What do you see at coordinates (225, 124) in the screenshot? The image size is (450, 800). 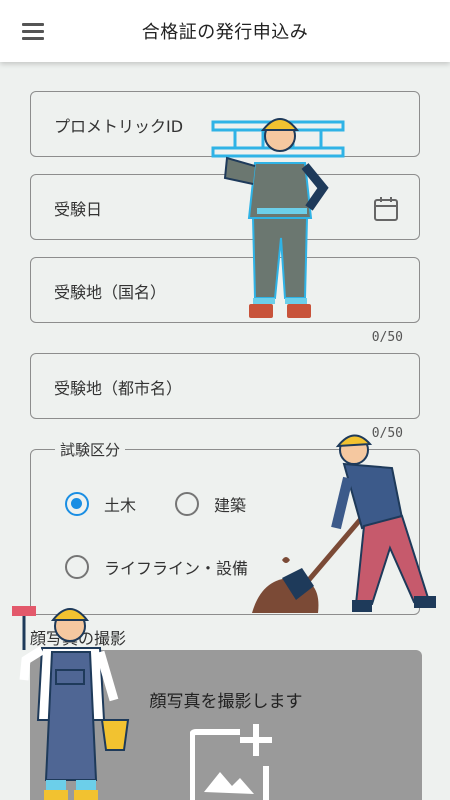 I see `prometric-id-field: プロメトリックID` at bounding box center [225, 124].